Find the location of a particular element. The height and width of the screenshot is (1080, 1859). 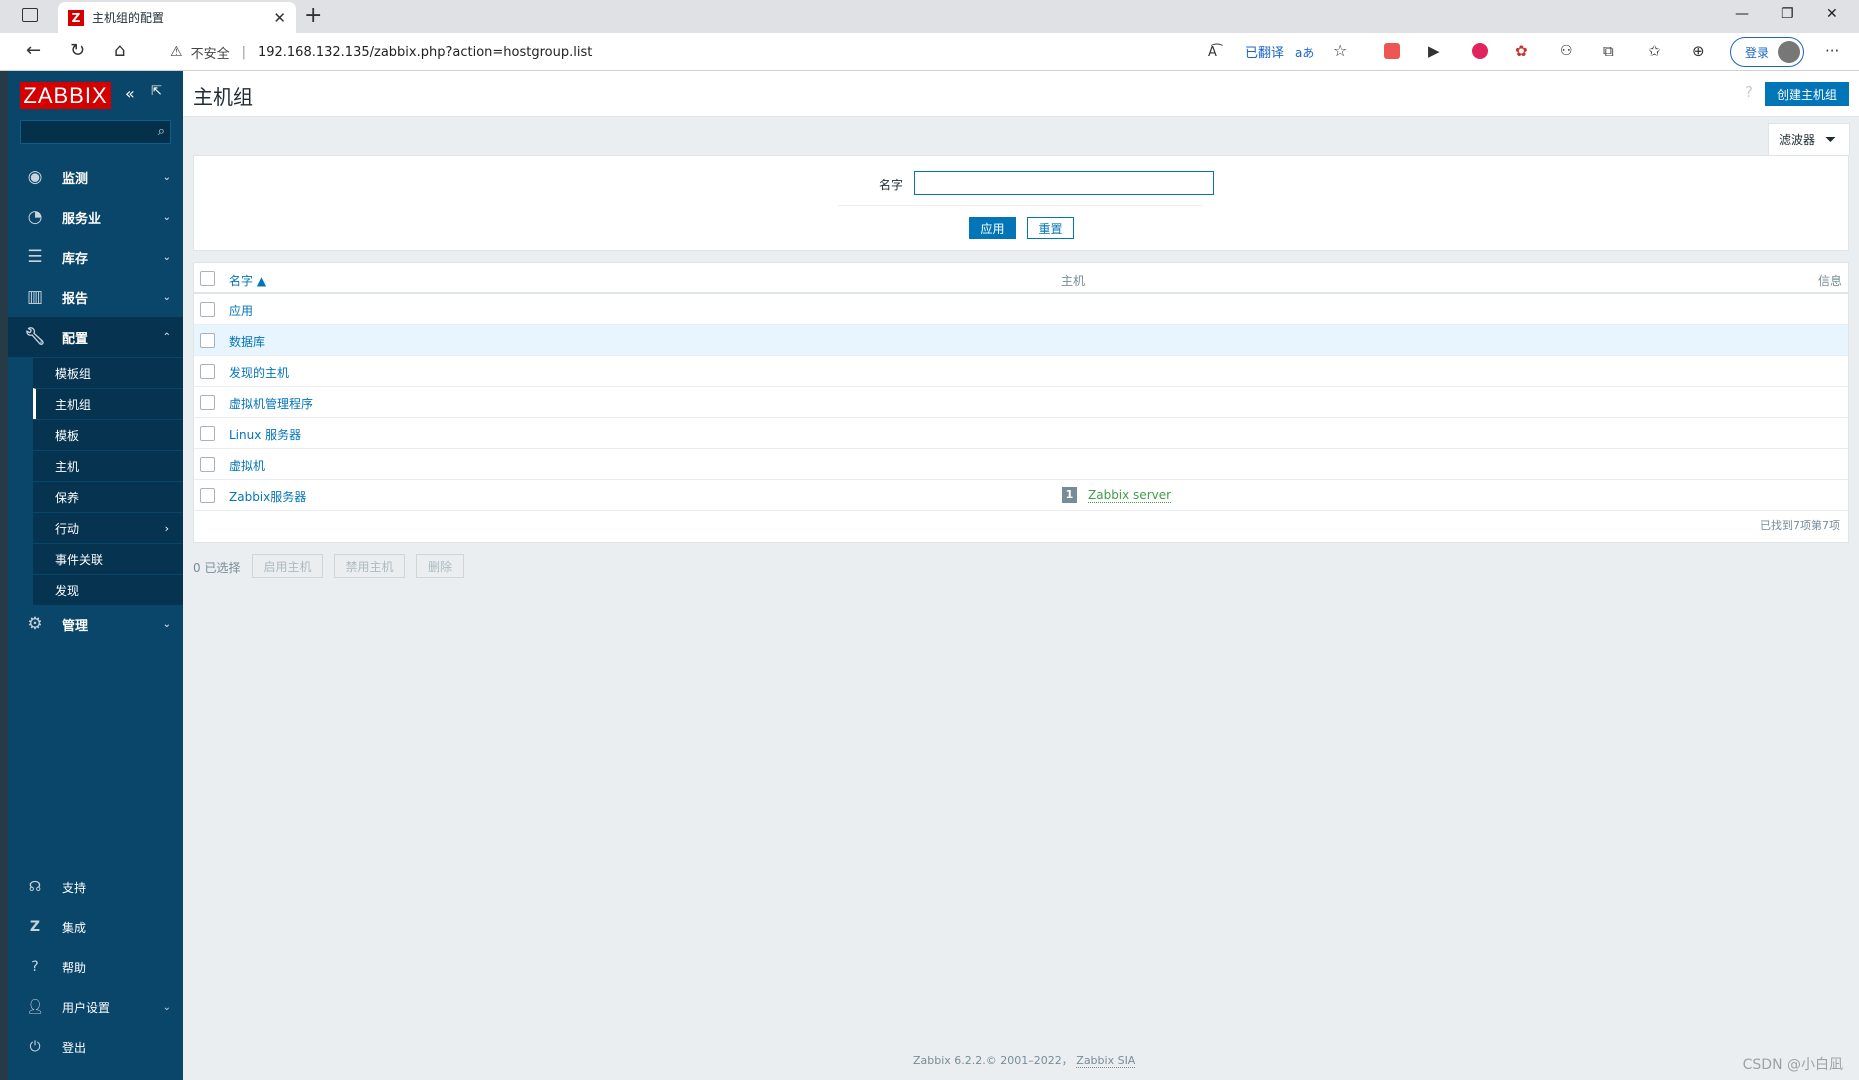

column-name-header: 名字 ▲ is located at coordinates (247, 280).